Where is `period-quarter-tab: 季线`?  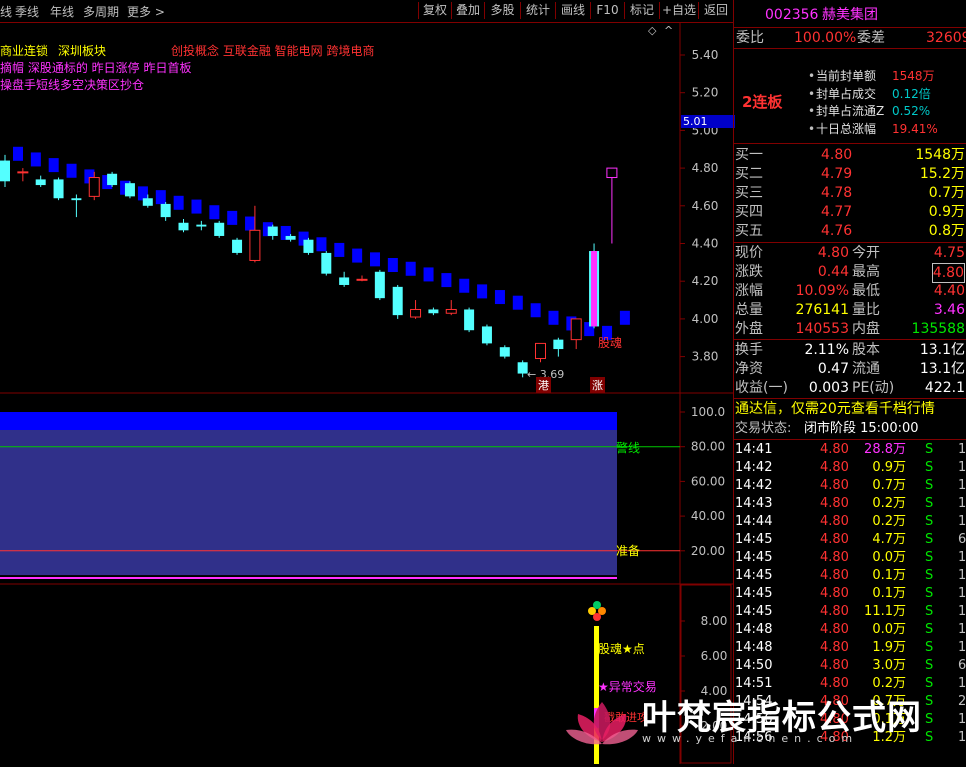 period-quarter-tab: 季线 is located at coordinates (27, 11).